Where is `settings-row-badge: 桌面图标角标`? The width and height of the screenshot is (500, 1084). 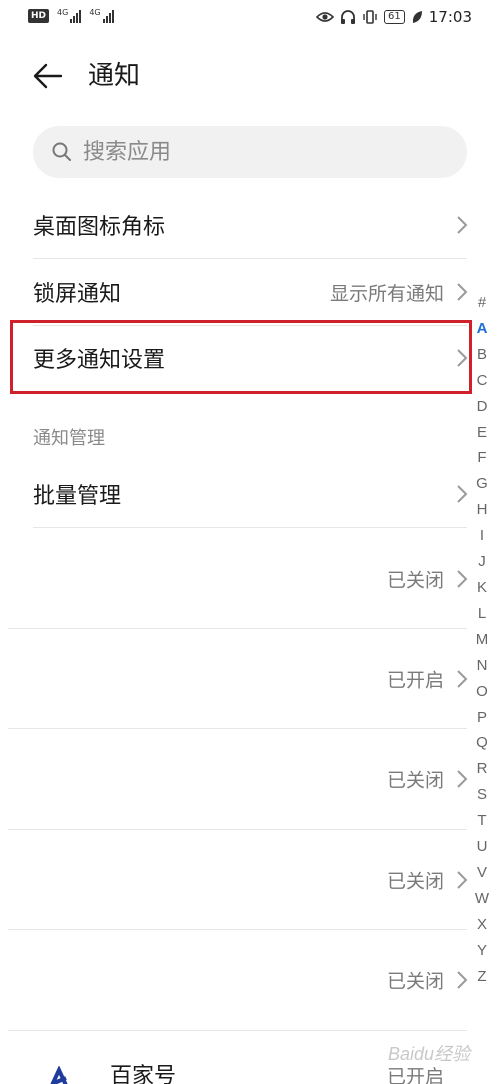
settings-row-badge: 桌面图标角标 is located at coordinates (250, 225).